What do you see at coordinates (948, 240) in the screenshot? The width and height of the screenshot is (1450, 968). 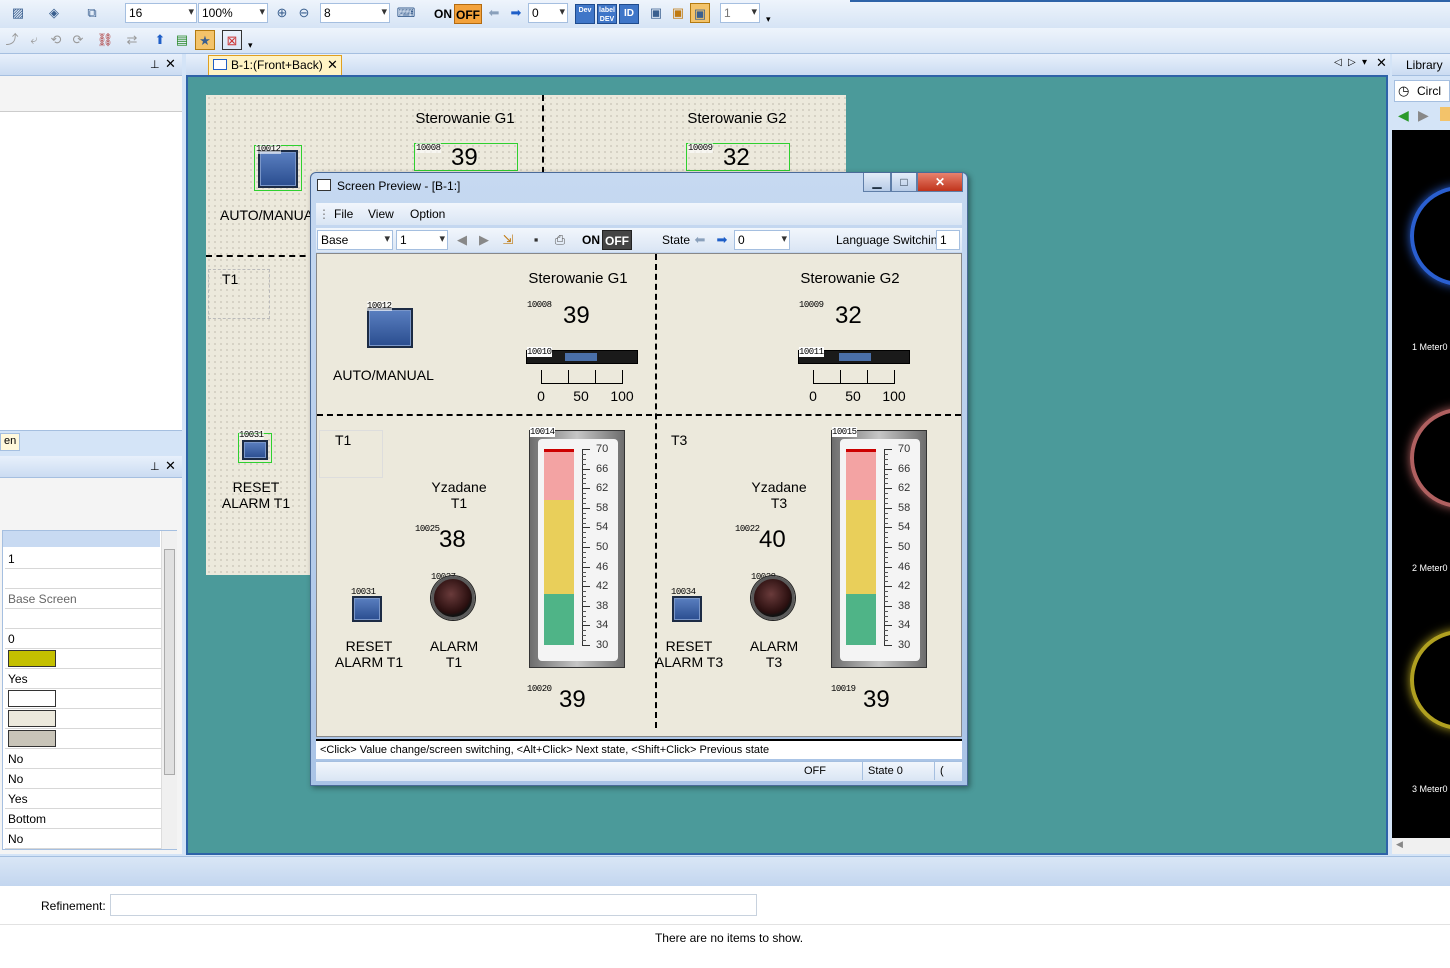 I see `language-field: 1` at bounding box center [948, 240].